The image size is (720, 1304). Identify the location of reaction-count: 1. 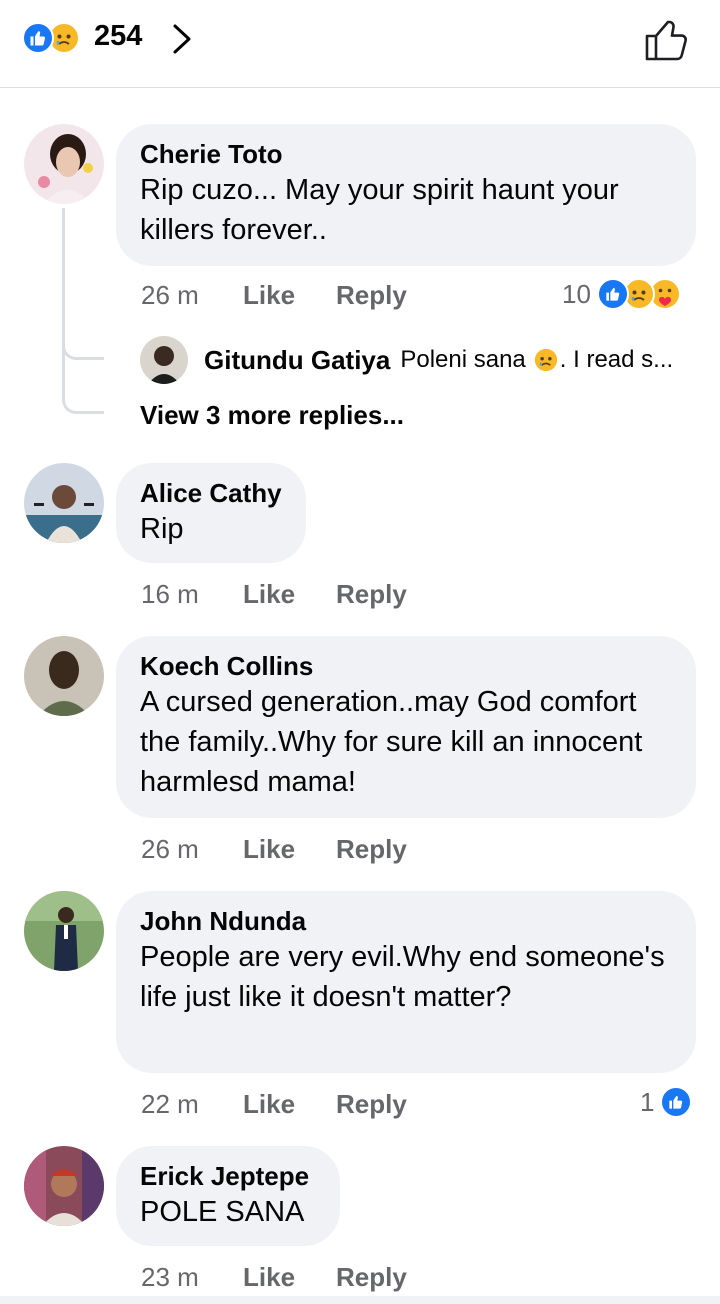
(647, 1101).